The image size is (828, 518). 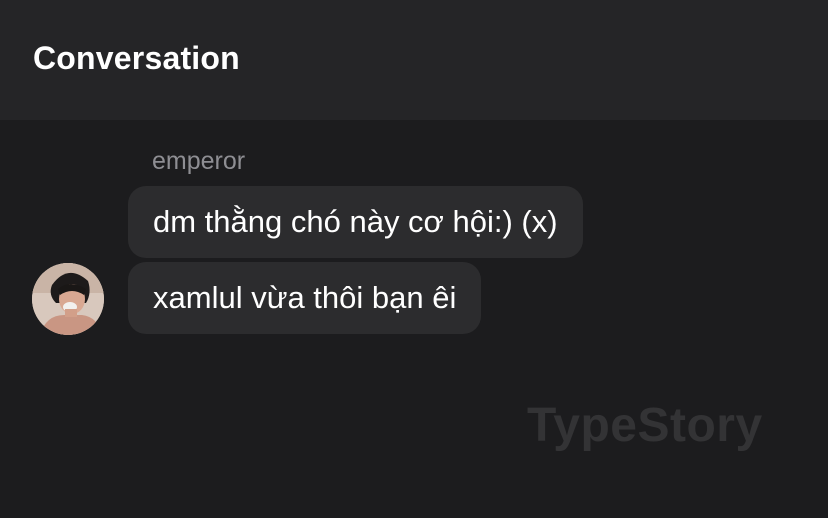 What do you see at coordinates (199, 161) in the screenshot?
I see `sender-name: emperor` at bounding box center [199, 161].